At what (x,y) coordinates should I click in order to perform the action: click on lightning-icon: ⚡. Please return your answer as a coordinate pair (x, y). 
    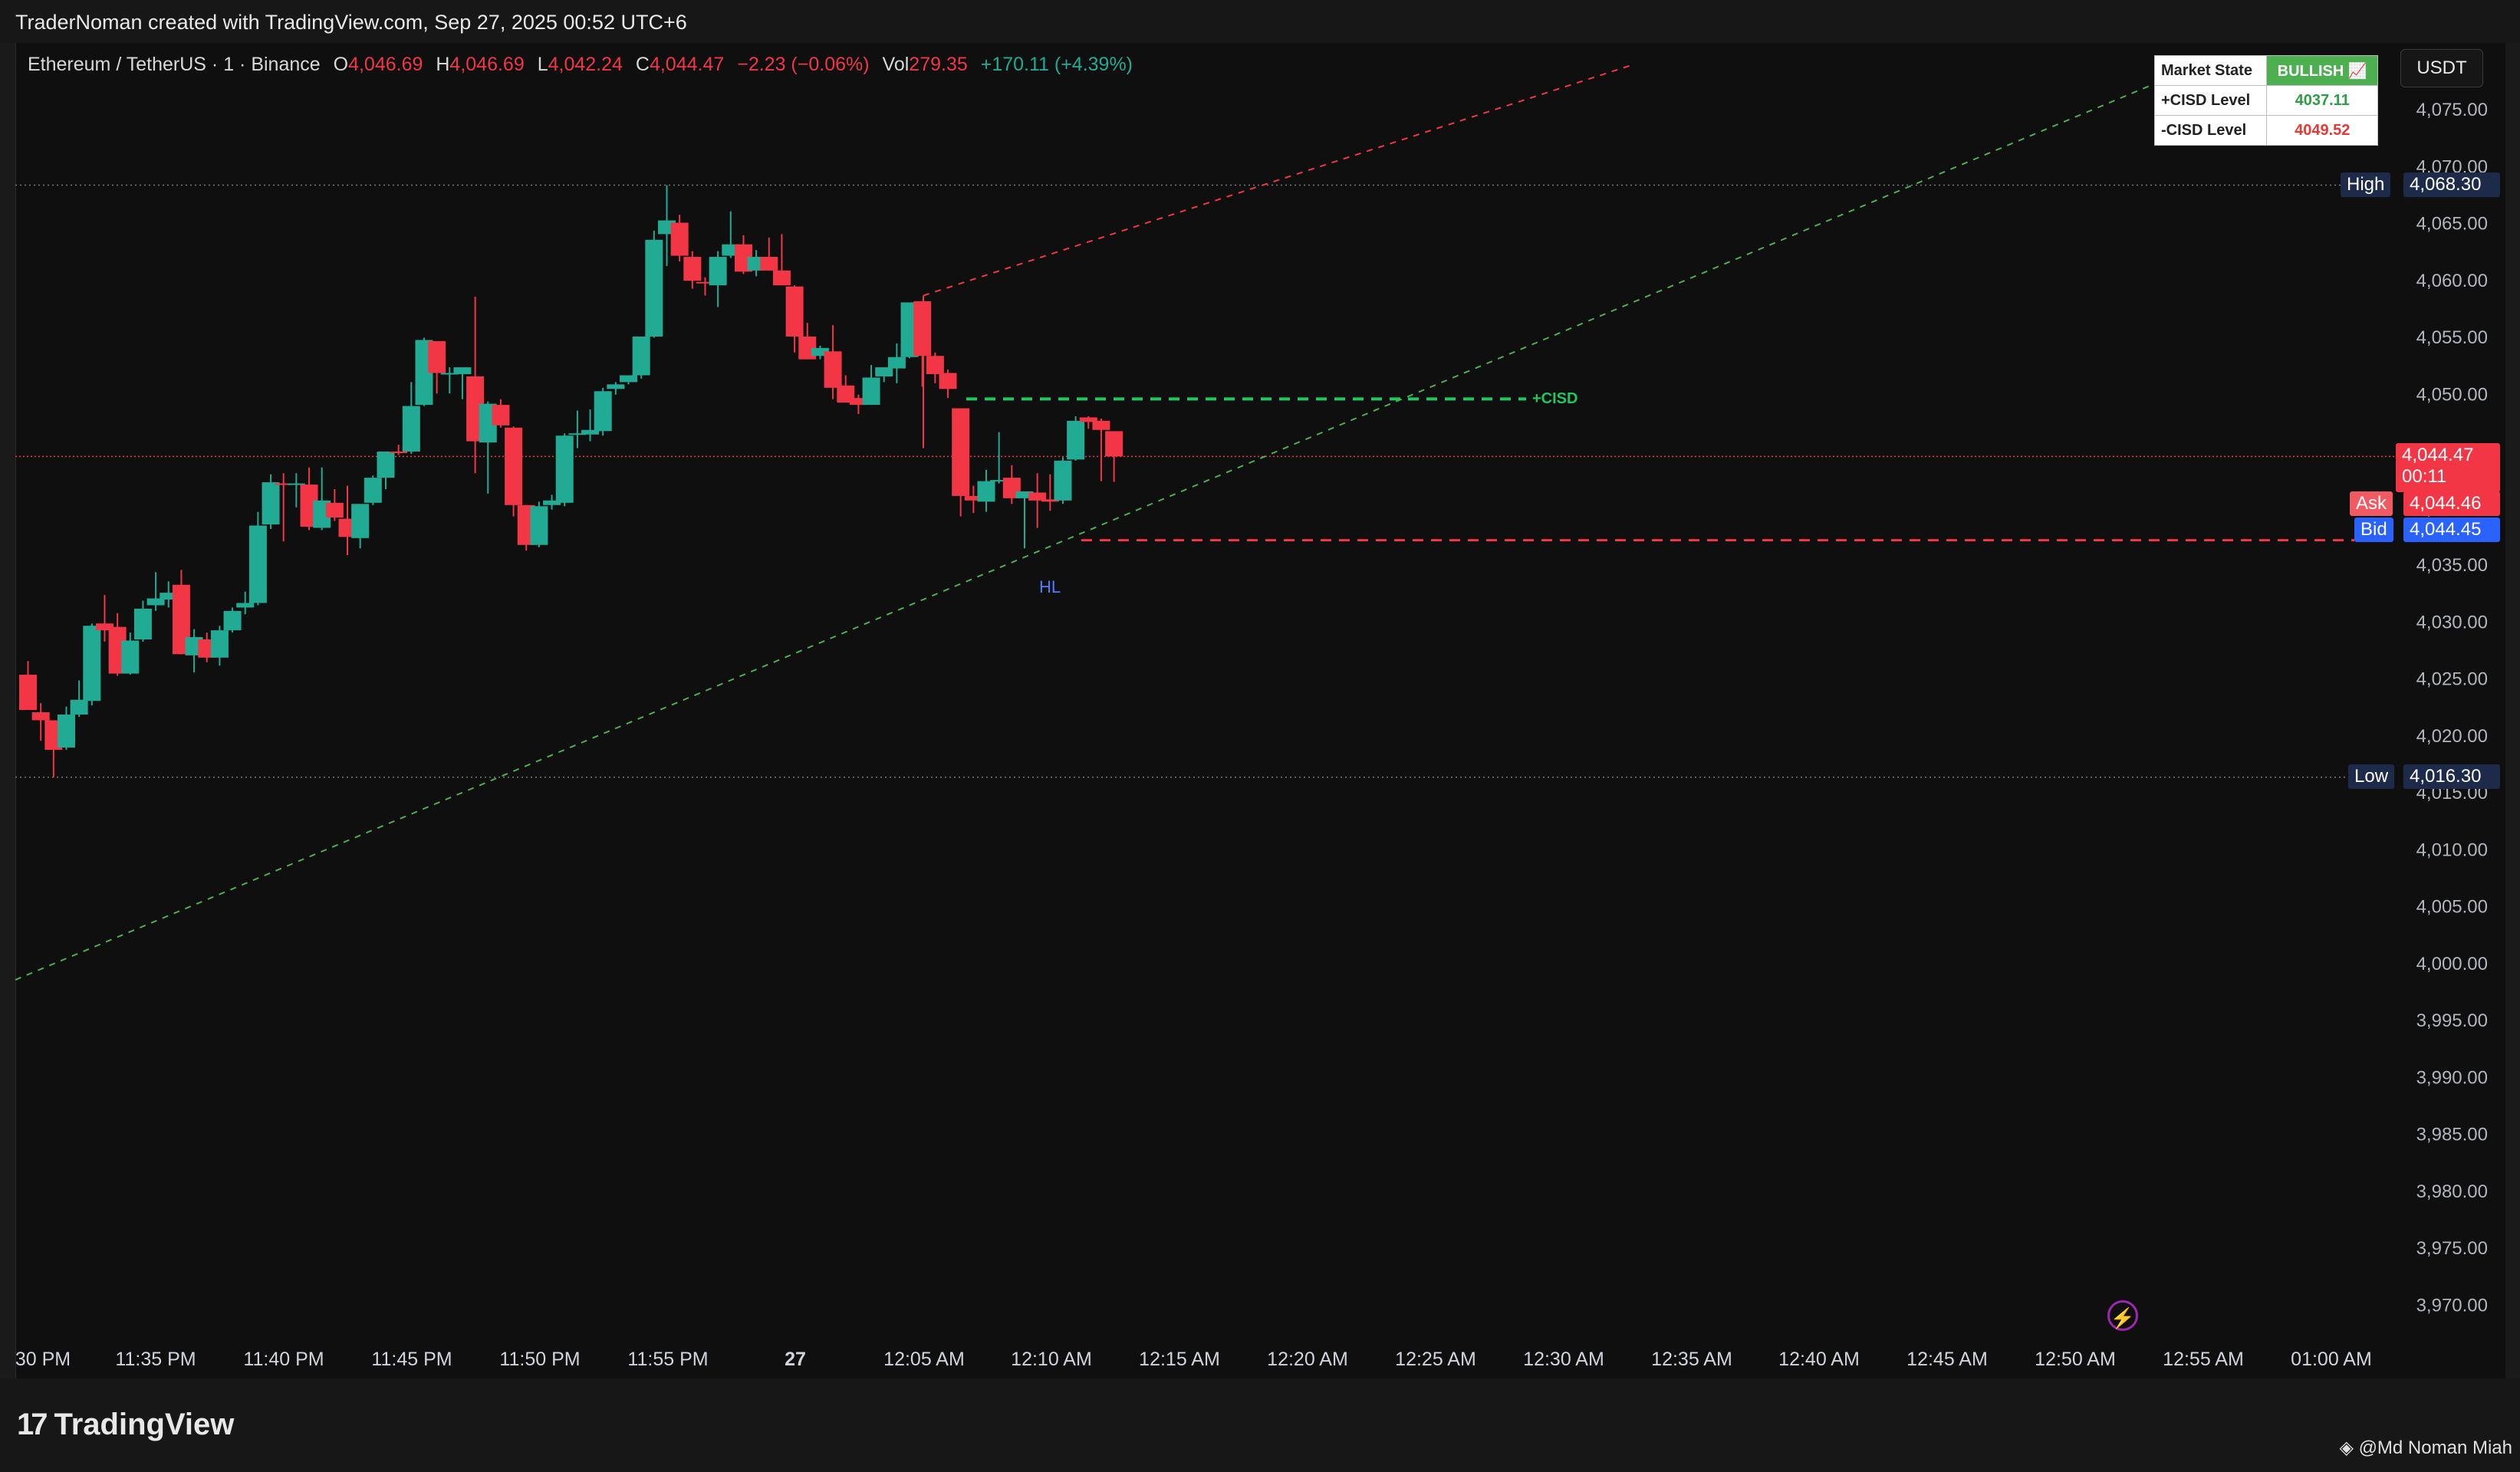
    Looking at the image, I should click on (2122, 1315).